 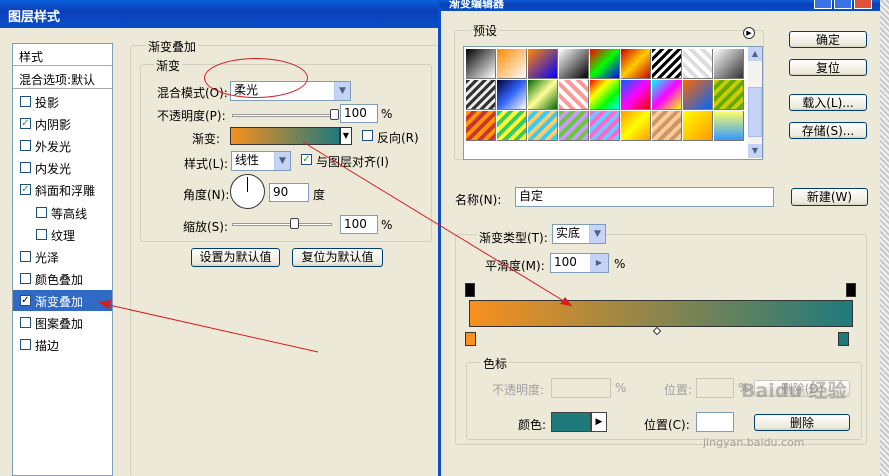 I want to click on arrow-line-to-bar, so click(x=437, y=224).